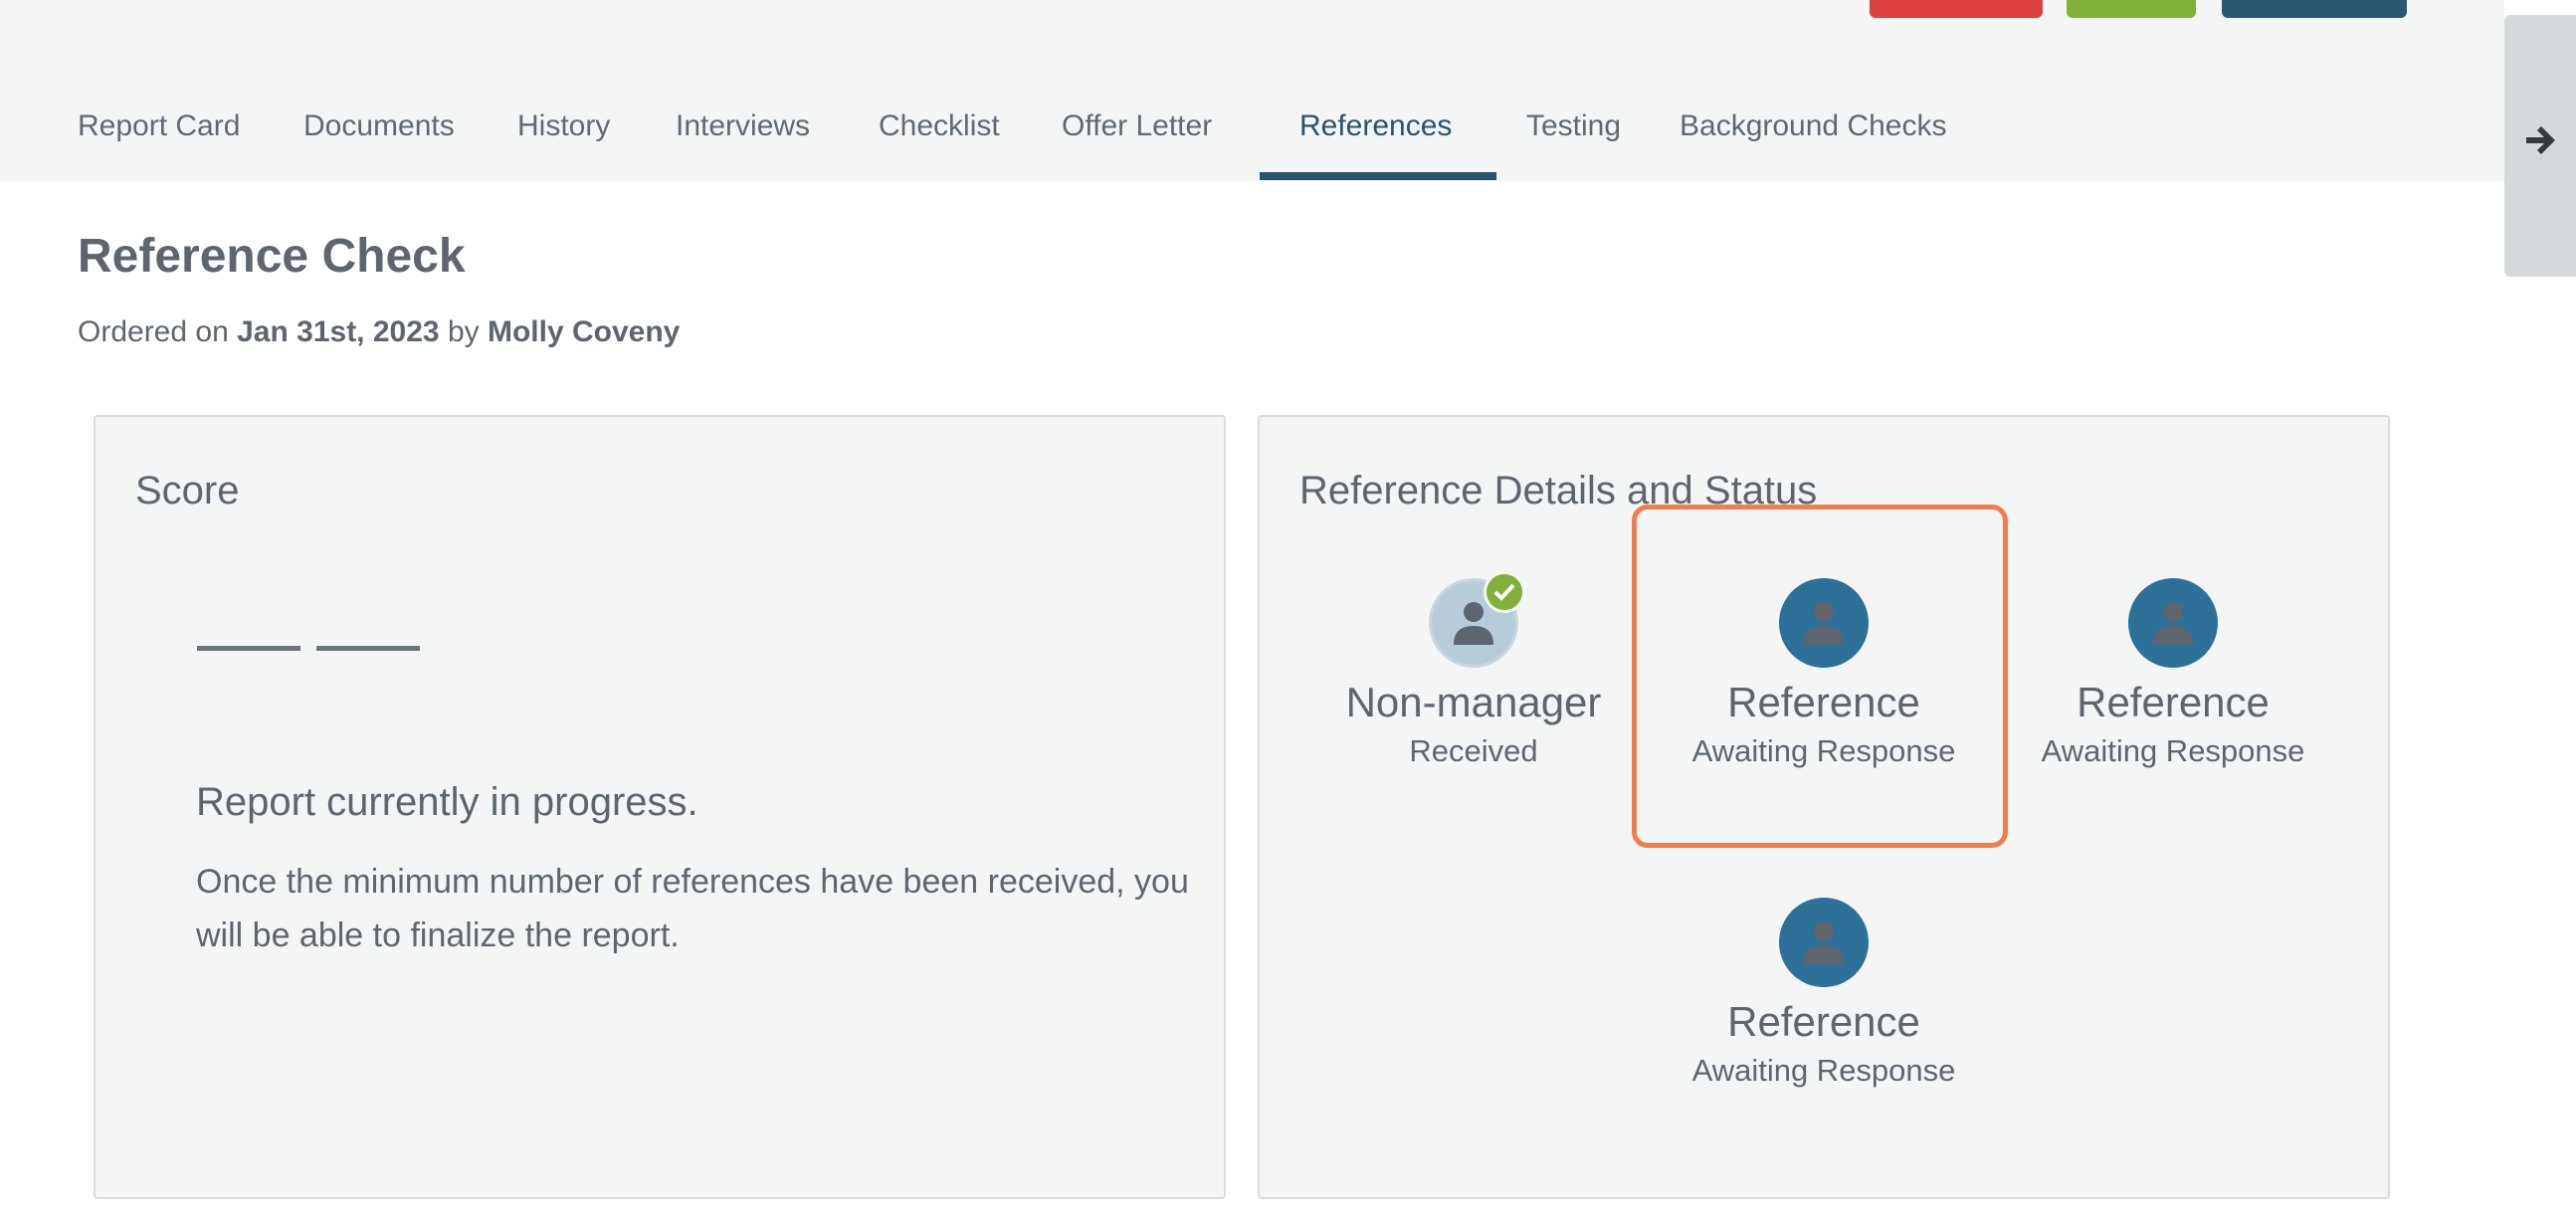 The width and height of the screenshot is (2576, 1225). I want to click on tab-interviews: Interviews, so click(743, 138).